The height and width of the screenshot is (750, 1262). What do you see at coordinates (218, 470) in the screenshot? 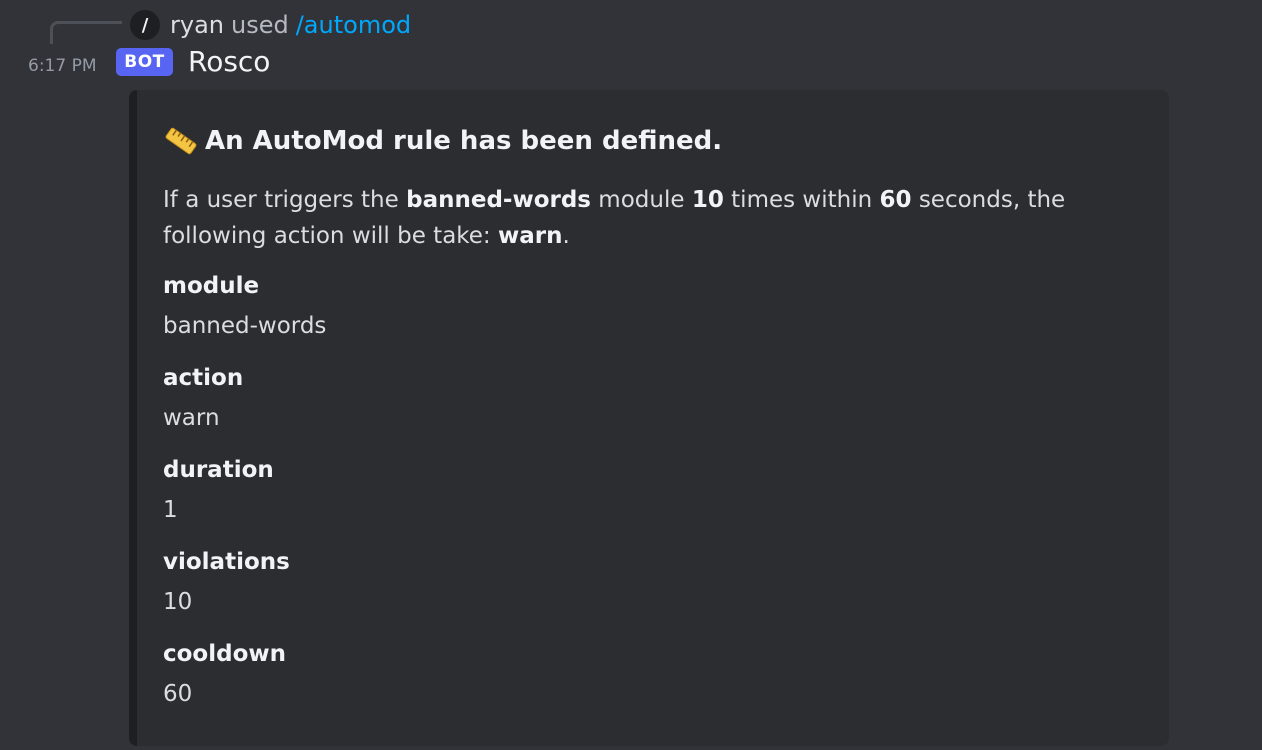
I see `field-name-duration: duration` at bounding box center [218, 470].